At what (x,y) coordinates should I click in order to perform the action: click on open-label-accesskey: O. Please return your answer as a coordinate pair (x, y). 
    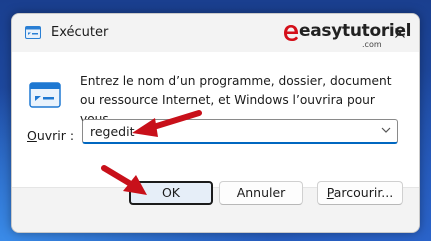
    Looking at the image, I should click on (32, 135).